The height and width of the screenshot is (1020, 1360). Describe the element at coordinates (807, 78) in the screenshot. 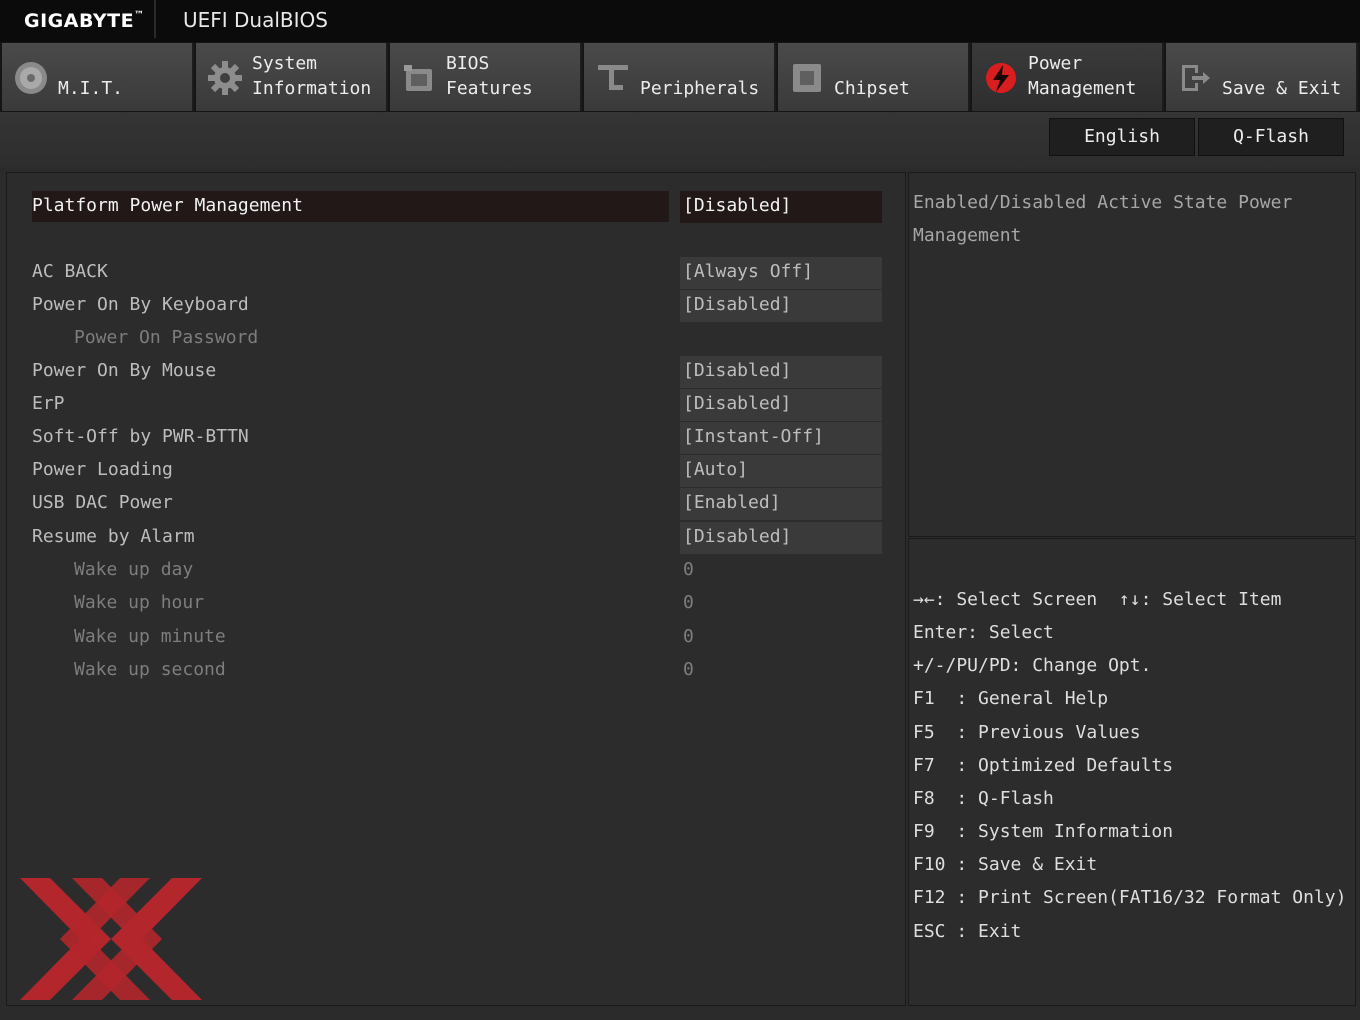

I see `chipset-icon` at that location.